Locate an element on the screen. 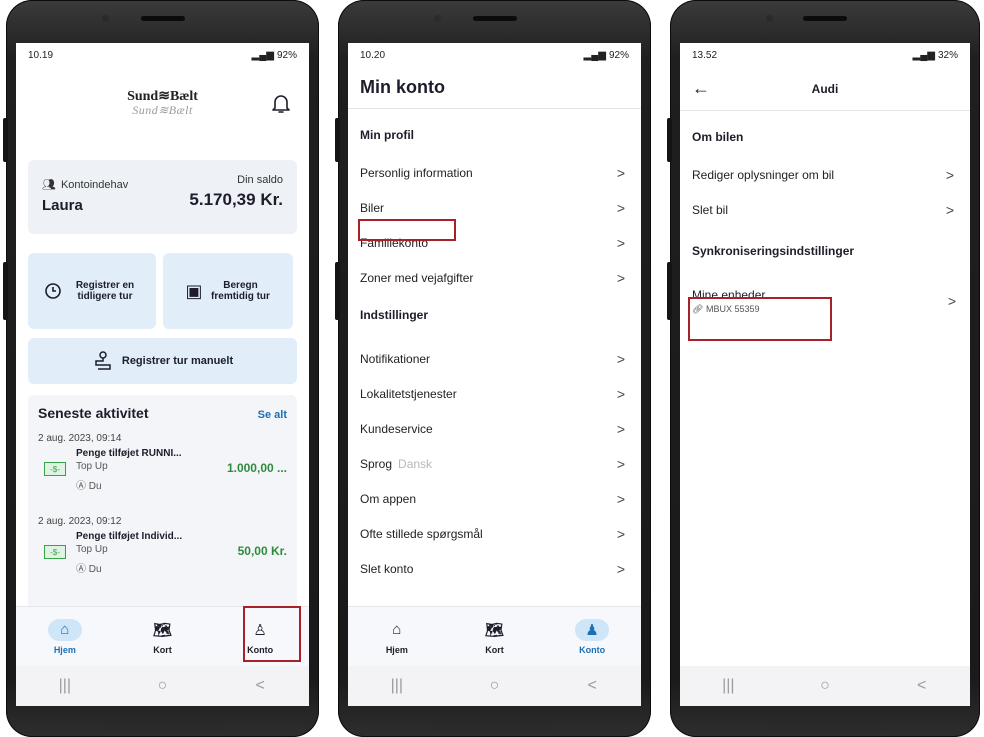 This screenshot has height=737, width=984. account-holder-label: 👥︎ Kontoindehav is located at coordinates (85, 185).